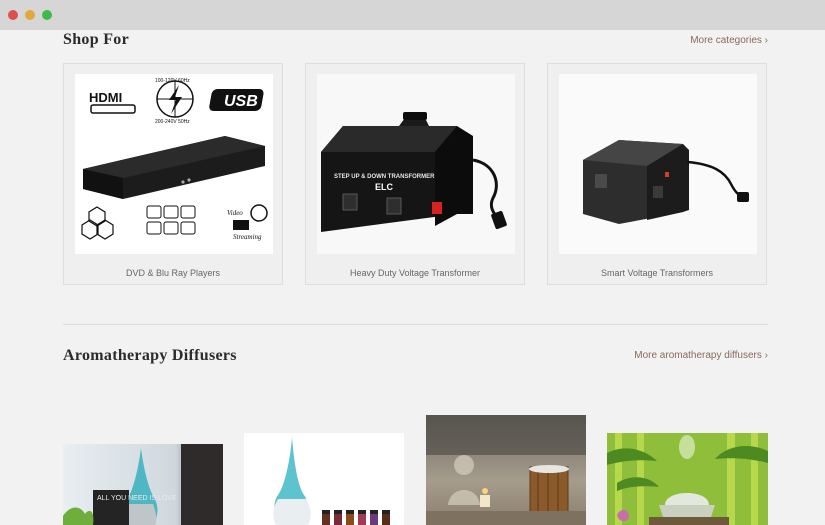  What do you see at coordinates (137, 498) in the screenshot?
I see `all-you-need-text: ALL YOU NEED IS LOVE` at bounding box center [137, 498].